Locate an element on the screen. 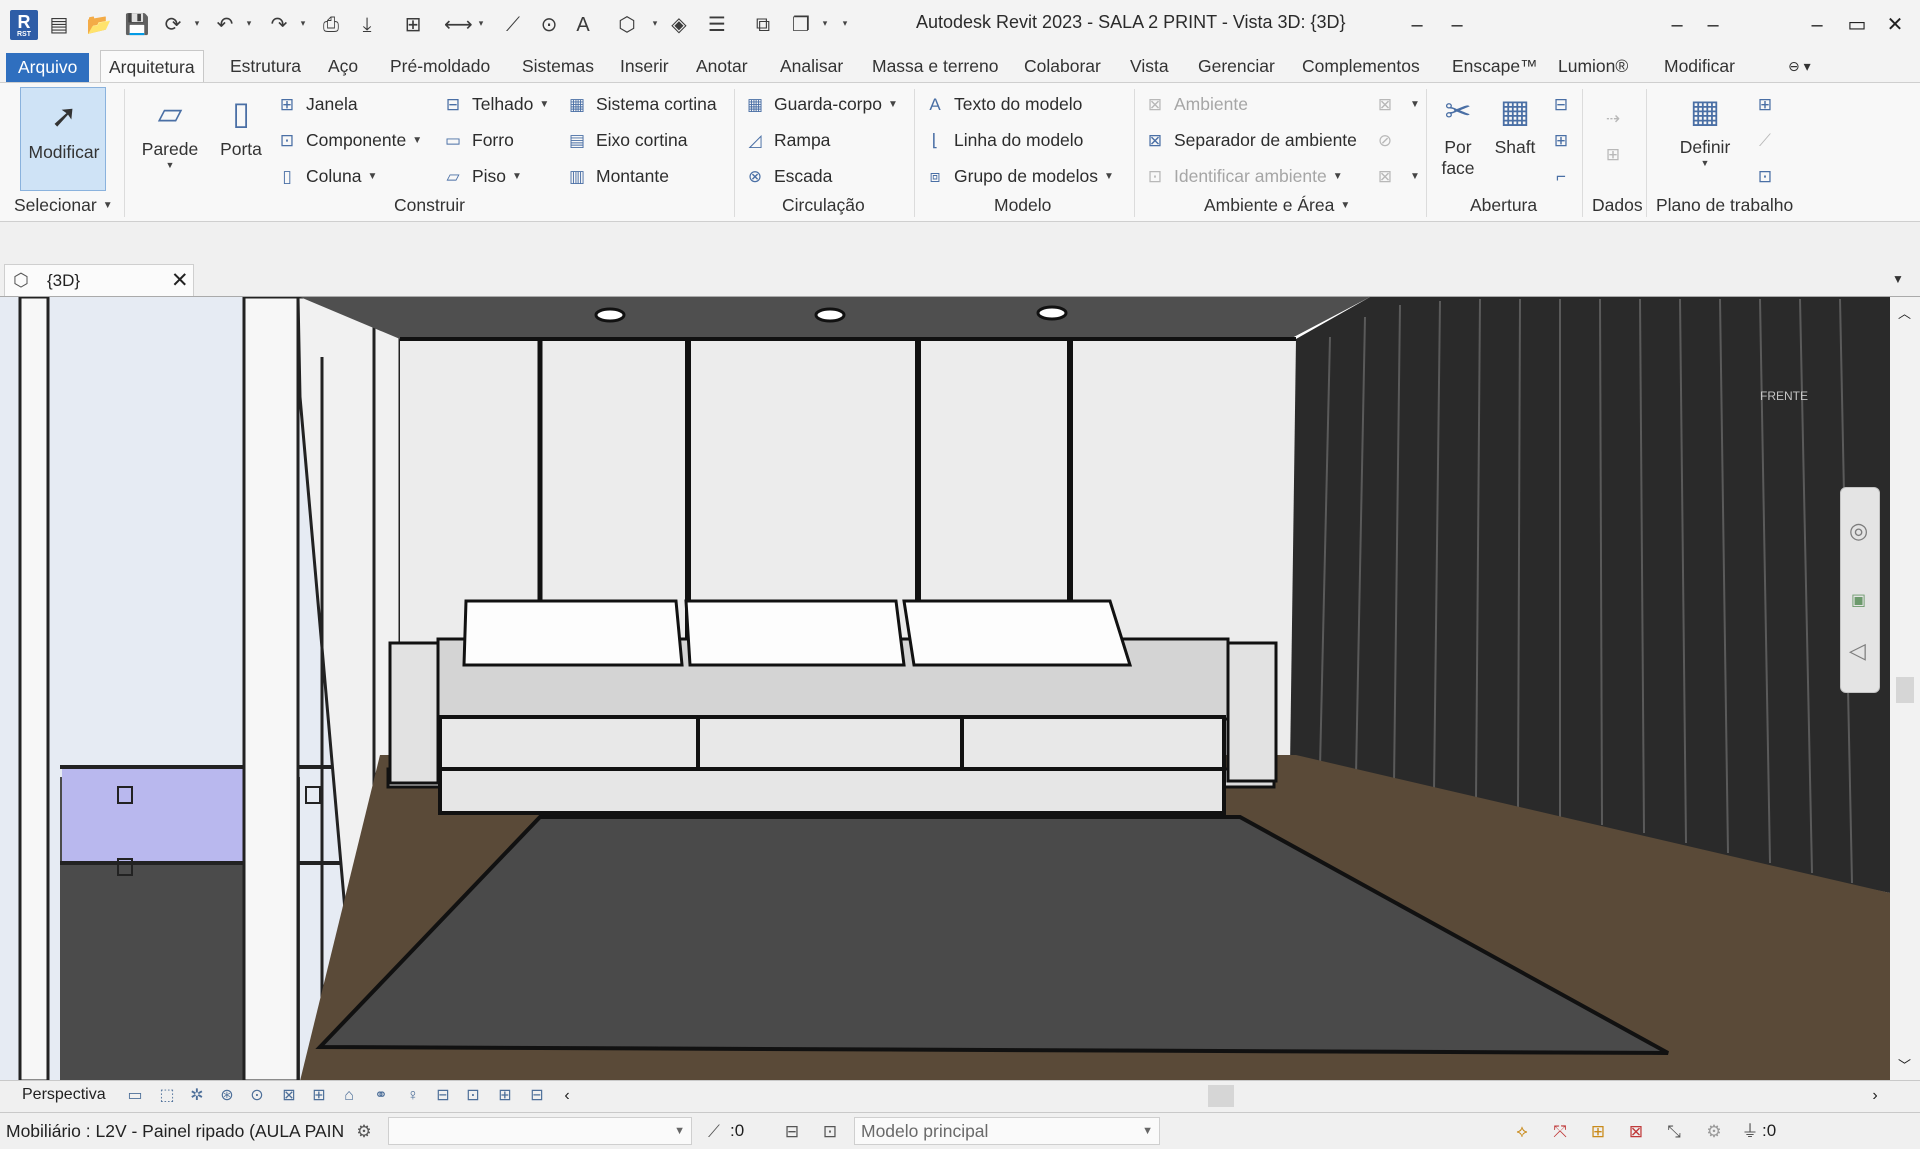 The image size is (1920, 1149). selecionar-panel-label: Selecionar ▼ is located at coordinates (63, 205).